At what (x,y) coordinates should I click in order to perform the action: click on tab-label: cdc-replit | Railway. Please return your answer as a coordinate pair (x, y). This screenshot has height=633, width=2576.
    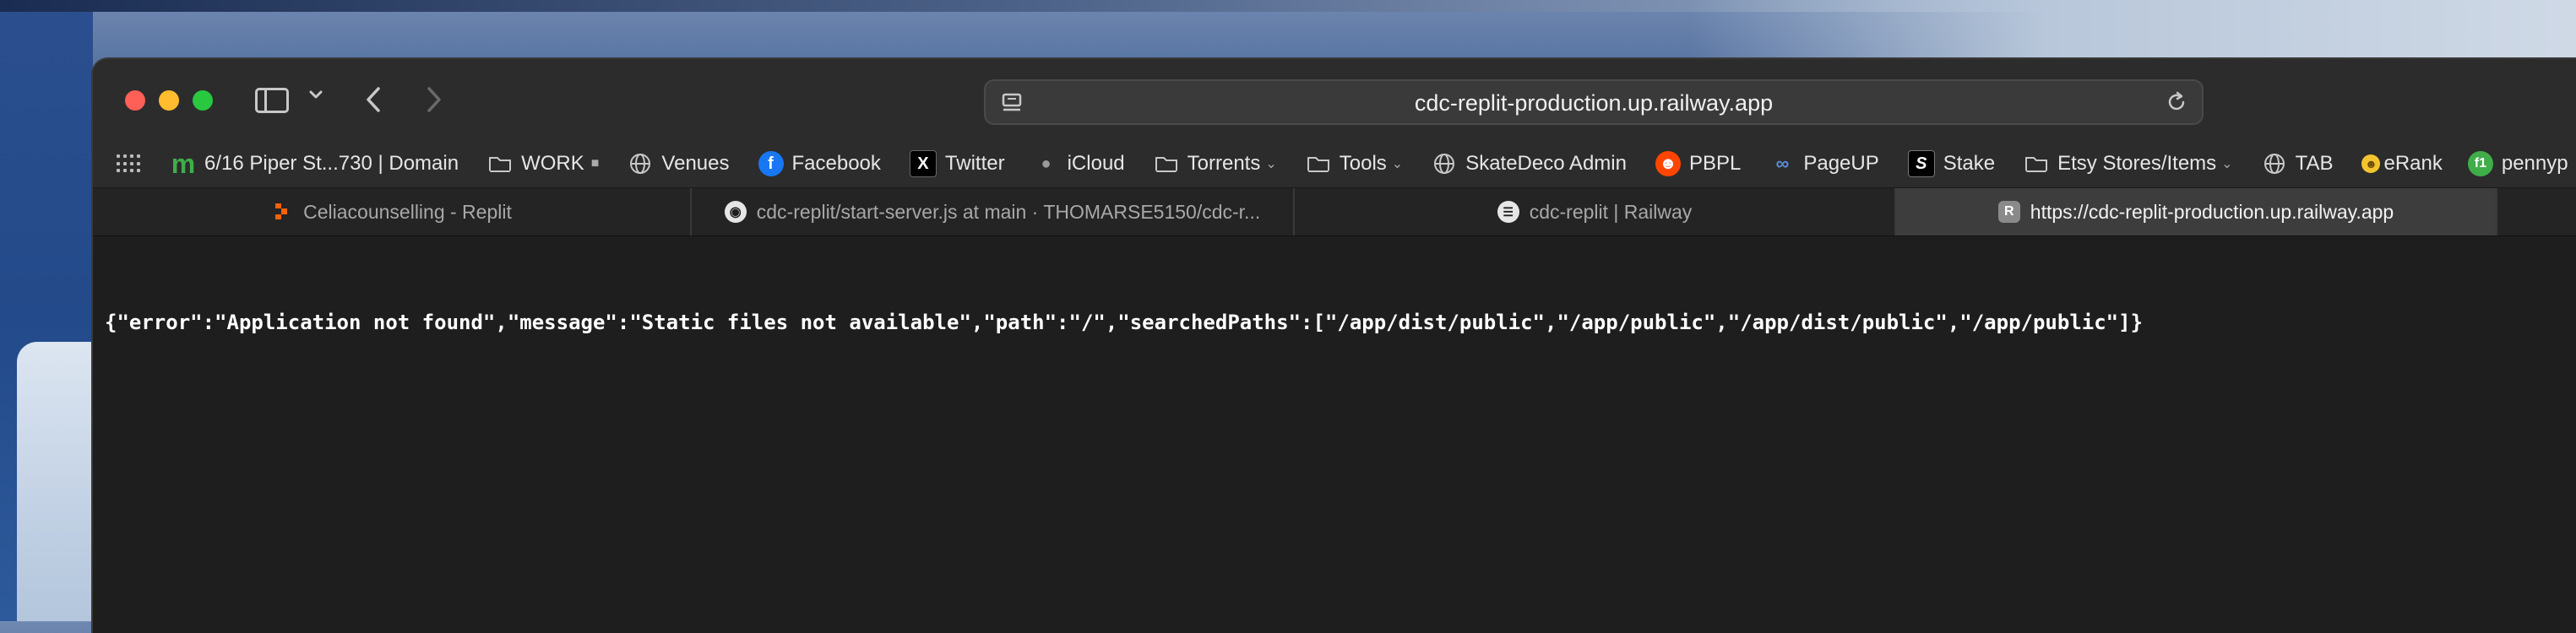
    Looking at the image, I should click on (1611, 211).